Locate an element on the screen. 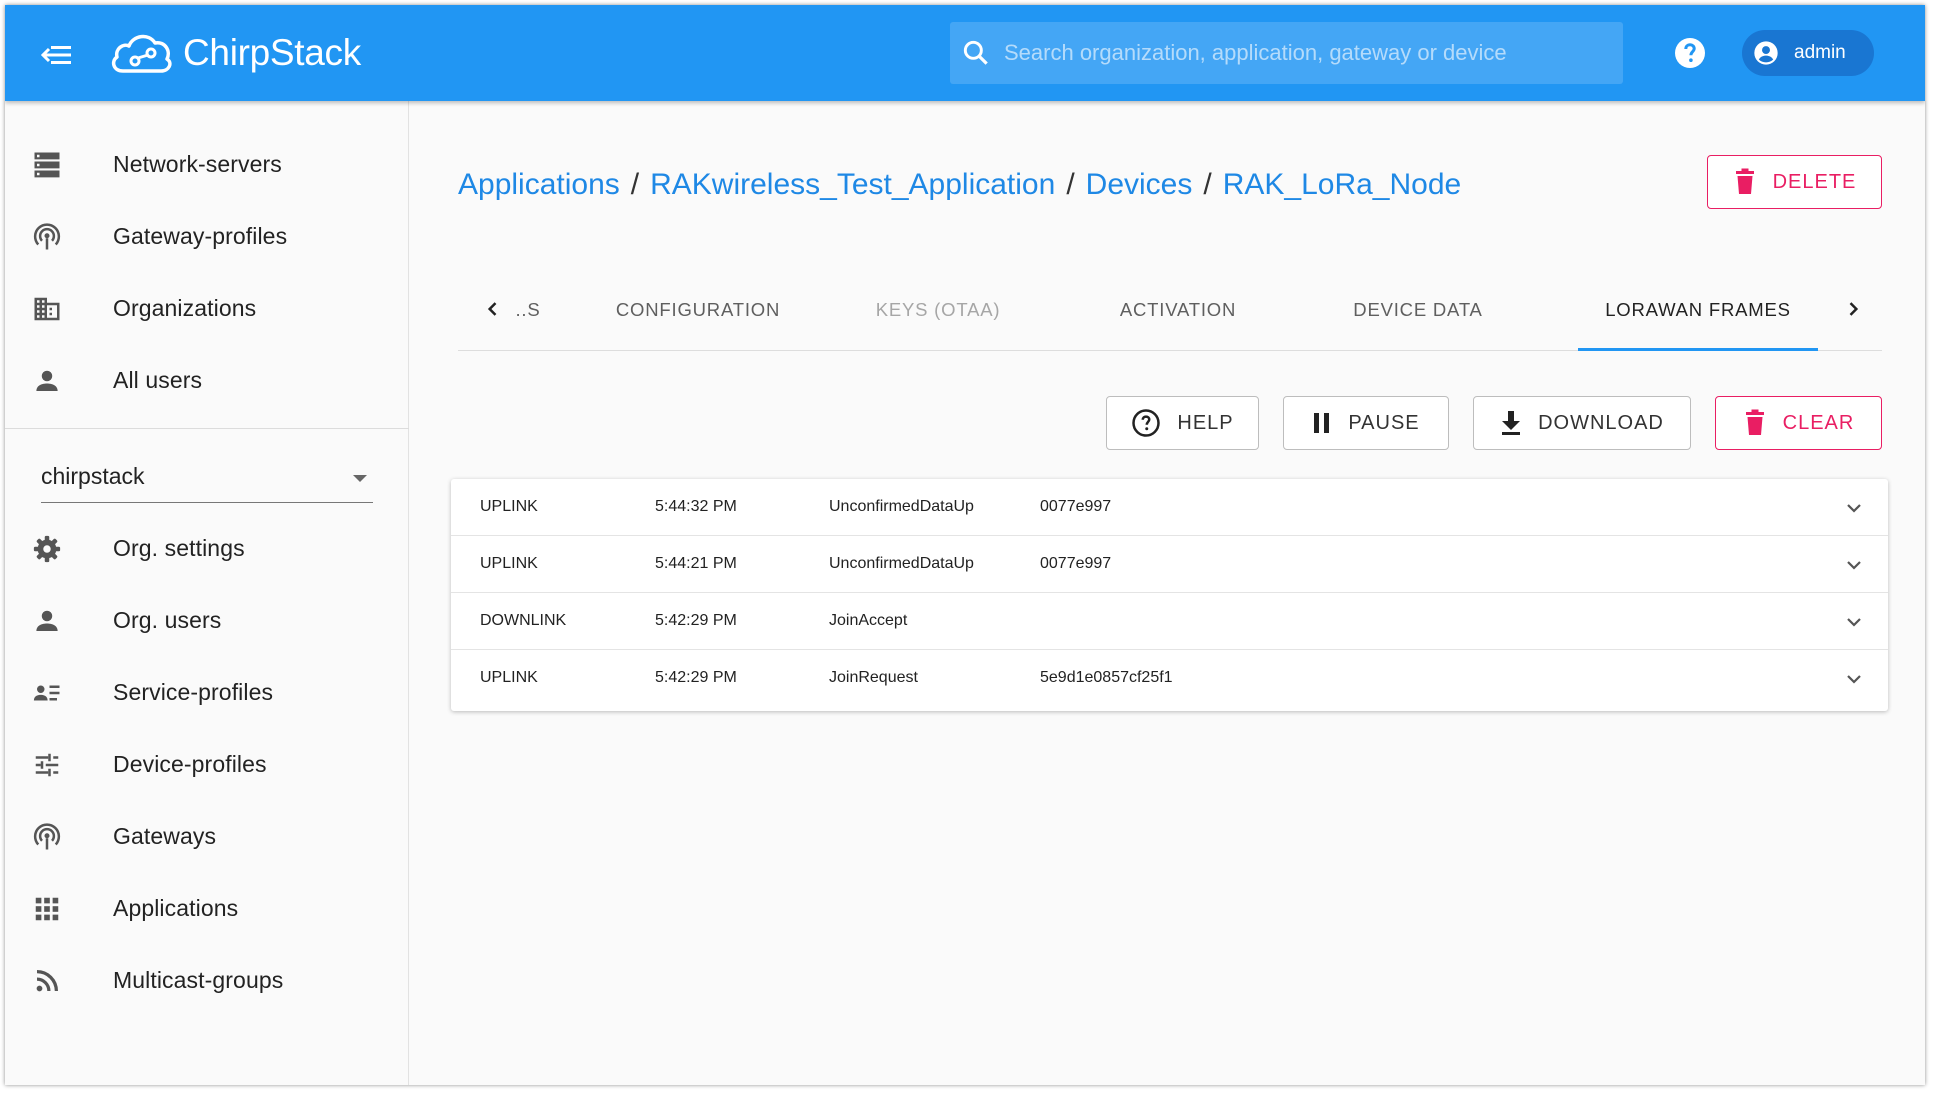 This screenshot has height=1094, width=1934. search-box is located at coordinates (1286, 53).